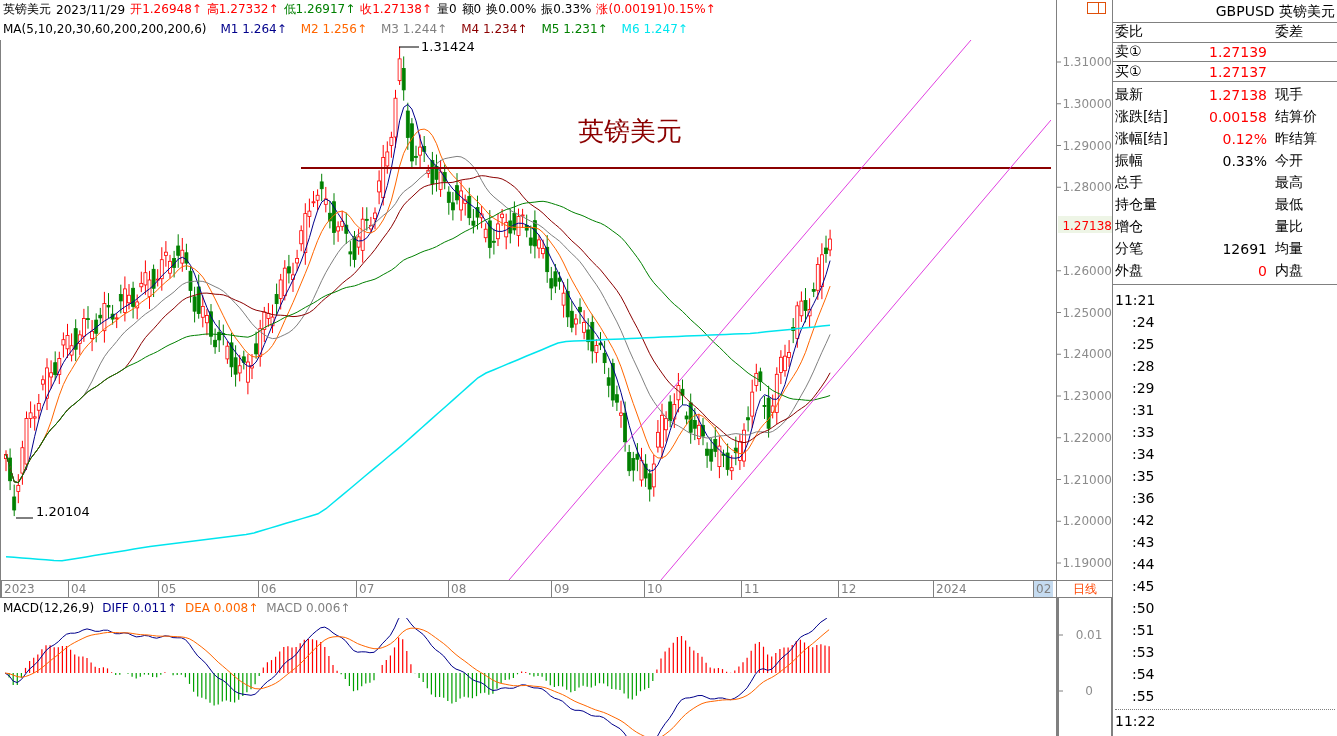  I want to click on tick-time: :29, so click(1143, 388).